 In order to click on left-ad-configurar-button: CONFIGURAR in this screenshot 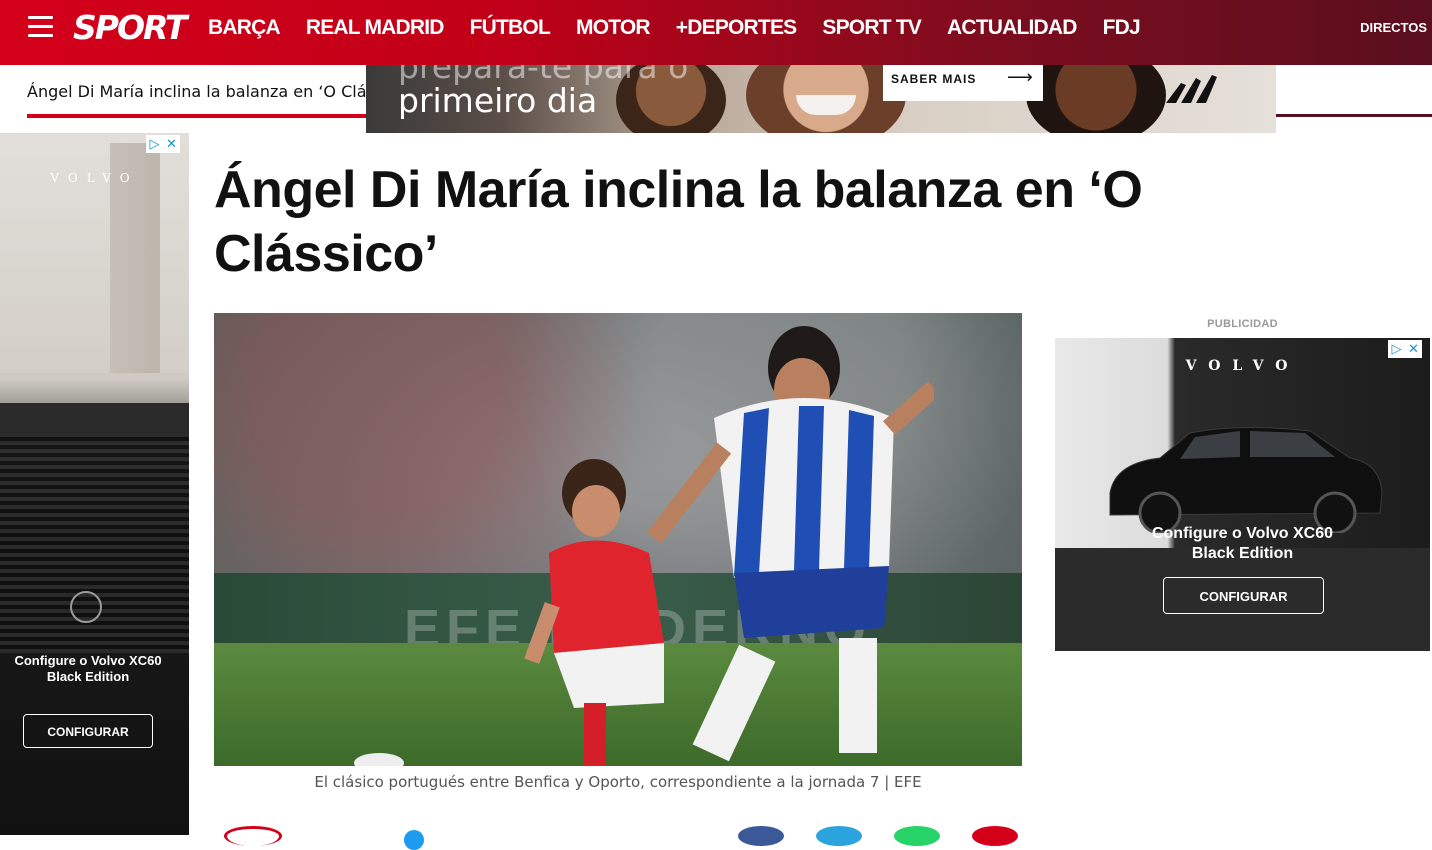, I will do `click(88, 731)`.